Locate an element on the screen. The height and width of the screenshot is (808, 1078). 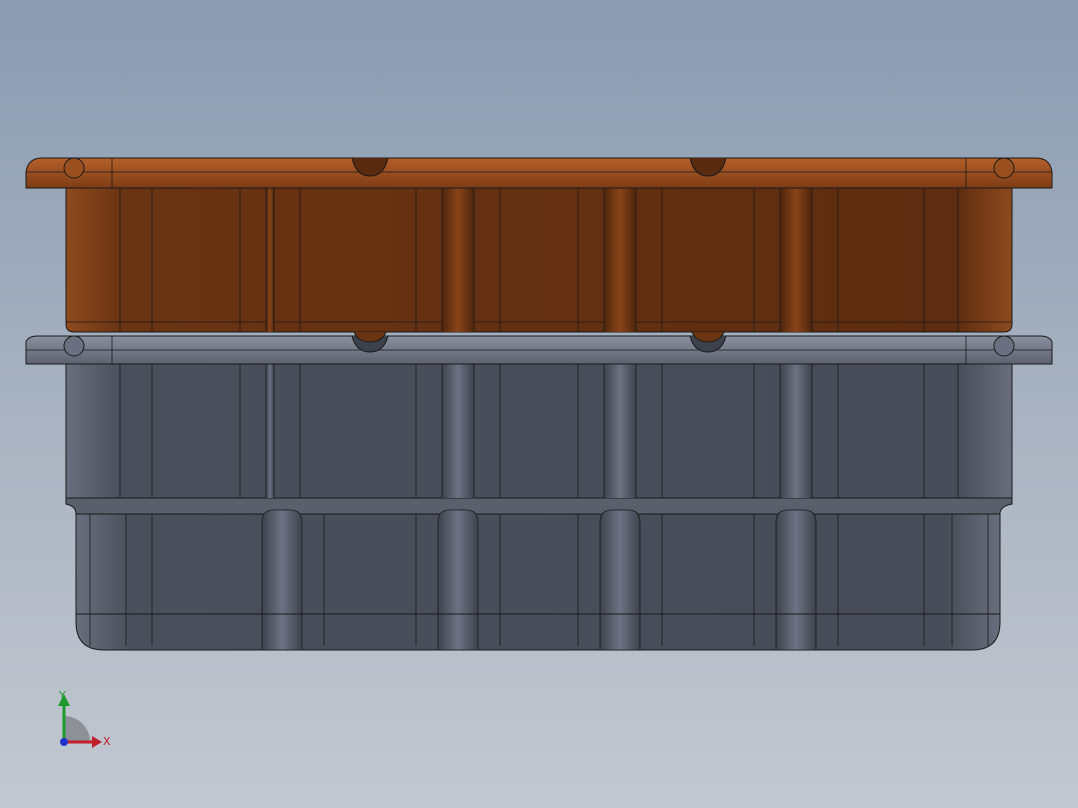
gray-tray-step is located at coordinates (539, 506).